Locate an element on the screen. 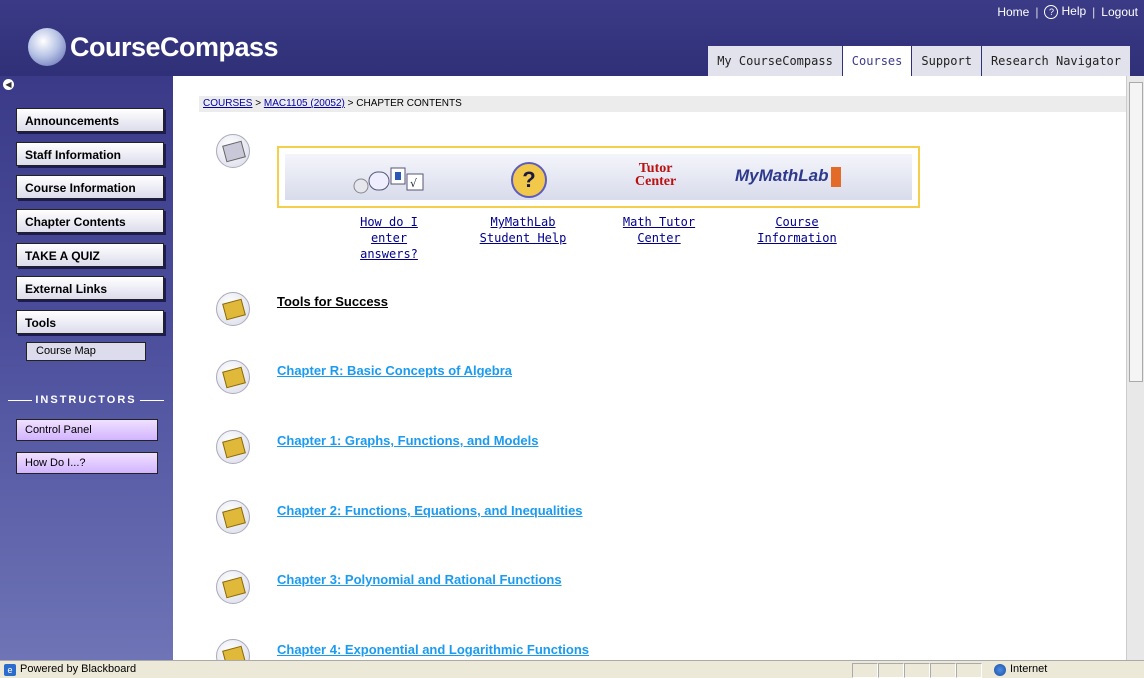 This screenshot has height=678, width=1144. breadcrumb-current: CHAPTER CONTENTS is located at coordinates (409, 103).